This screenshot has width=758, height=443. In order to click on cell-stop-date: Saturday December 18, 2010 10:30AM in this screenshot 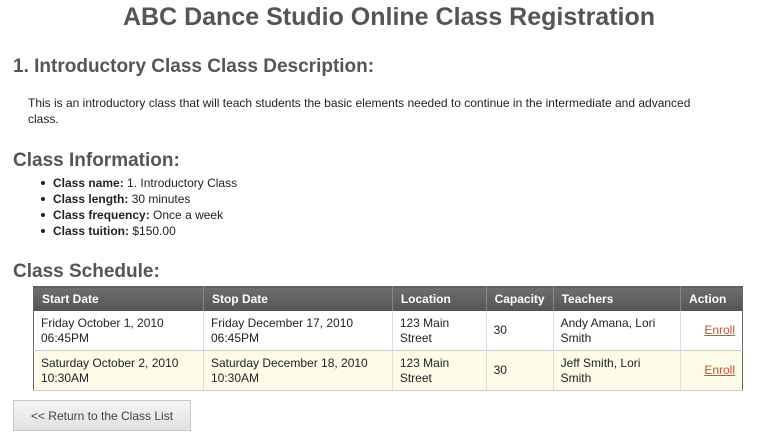, I will do `click(298, 370)`.